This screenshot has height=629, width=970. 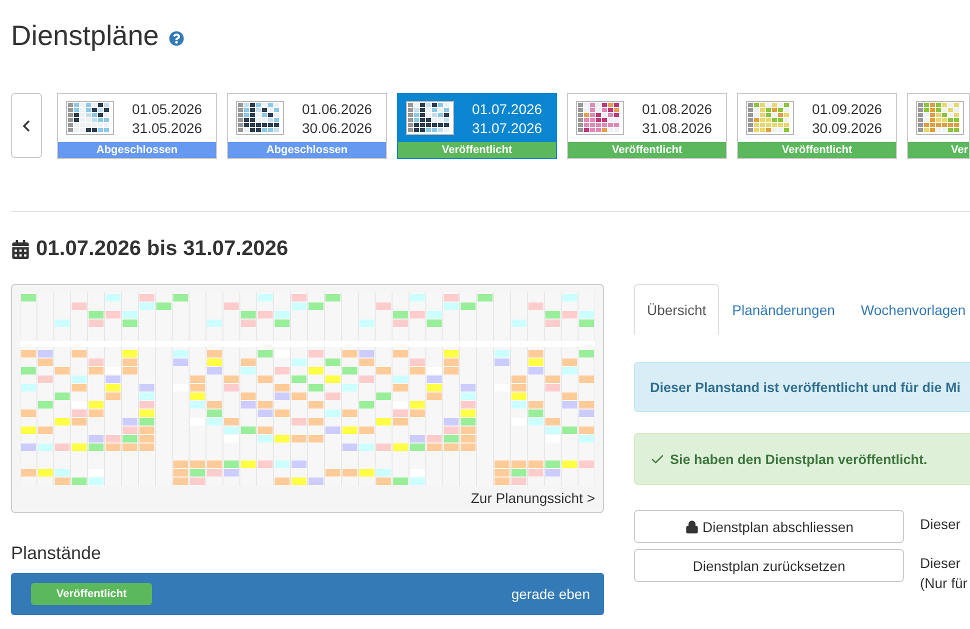 I want to click on plan-card: 01.06.2026 30.06.2026 Abgeschlossen, so click(x=307, y=126).